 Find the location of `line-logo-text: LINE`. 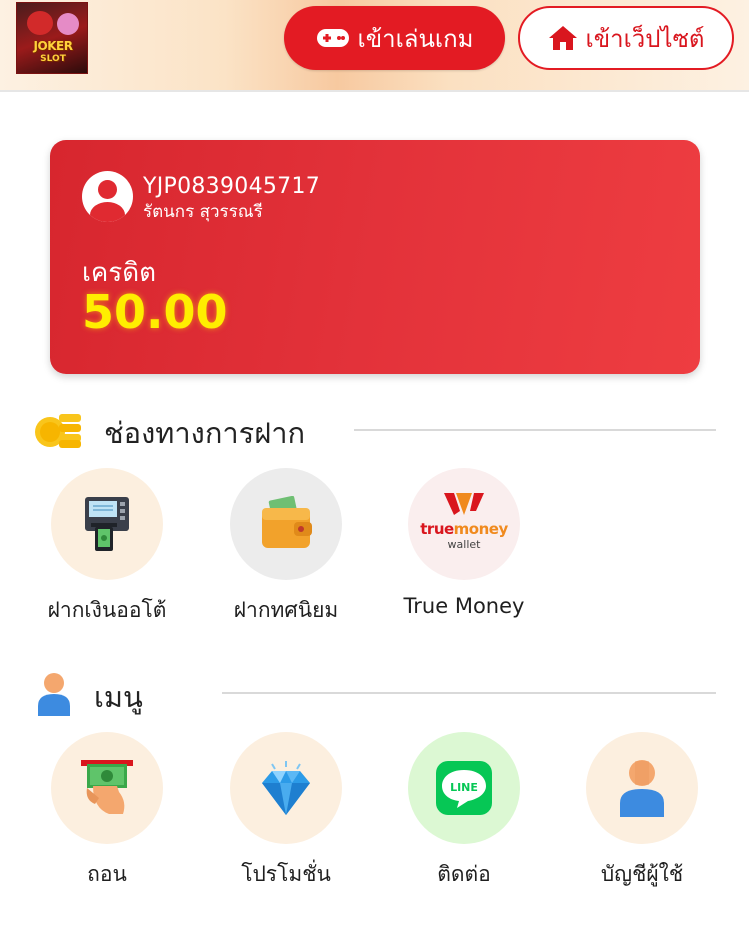

line-logo-text: LINE is located at coordinates (464, 787).